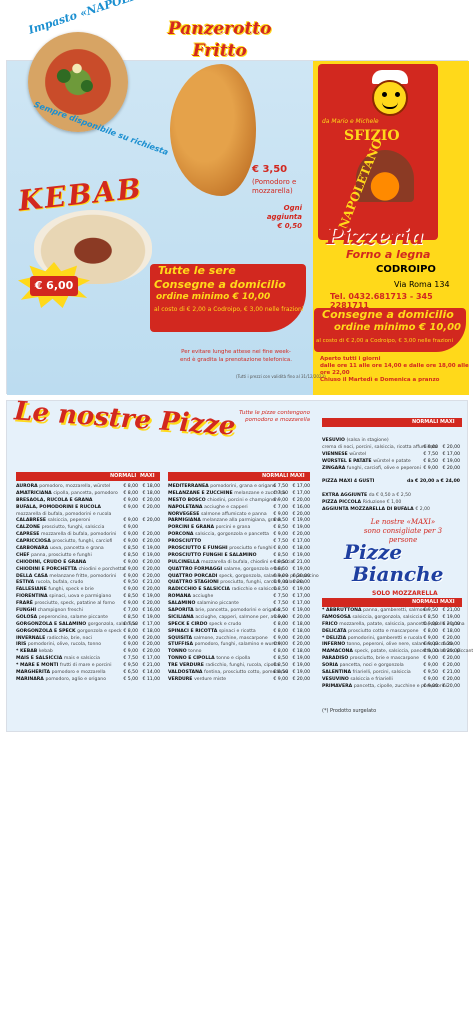 The width and height of the screenshot is (473, 1024). Describe the element at coordinates (24, 604) in the screenshot. I see `menu-item-title: Frarè` at that location.